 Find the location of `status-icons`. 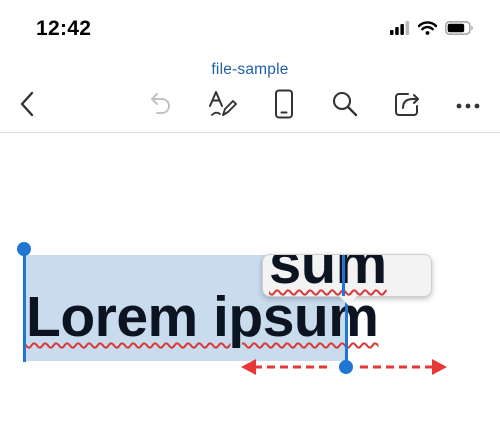

status-icons is located at coordinates (432, 30).